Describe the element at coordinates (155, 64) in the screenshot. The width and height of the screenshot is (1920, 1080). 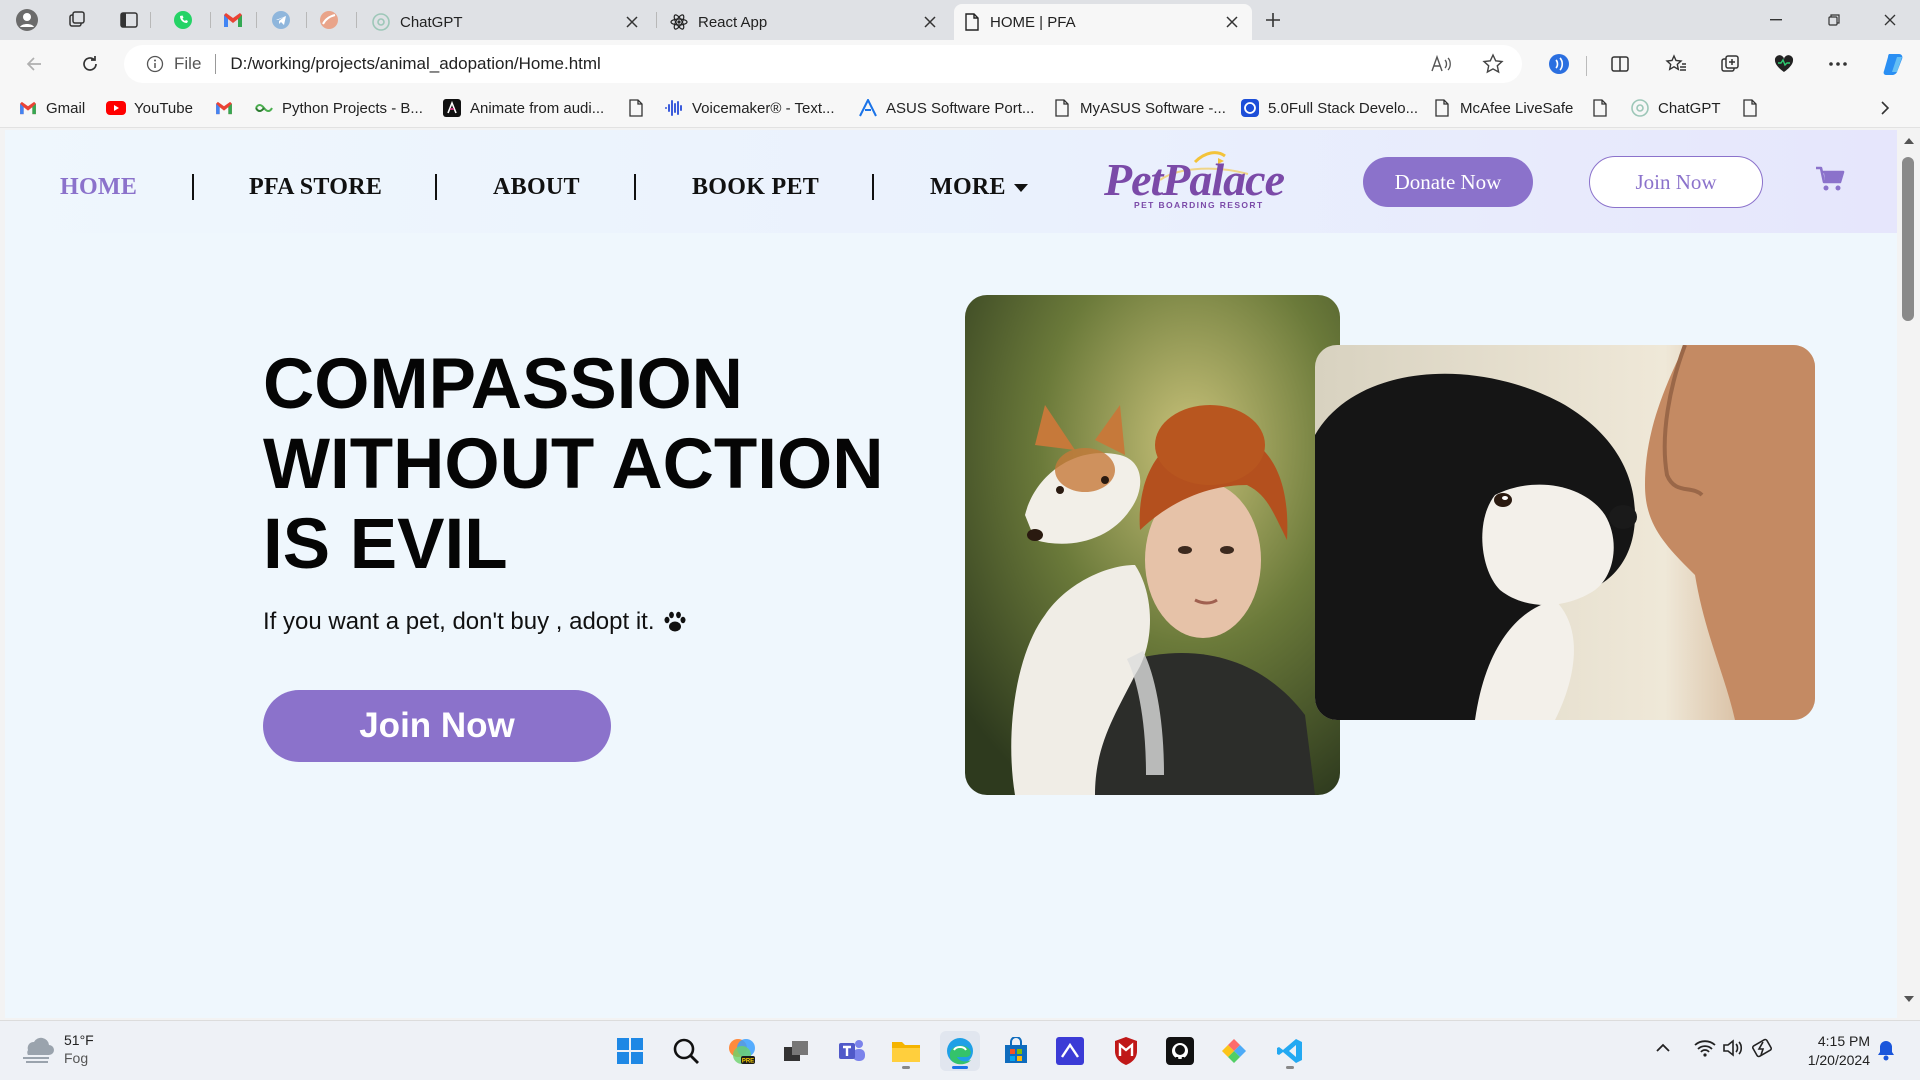
I see `info-icon` at that location.